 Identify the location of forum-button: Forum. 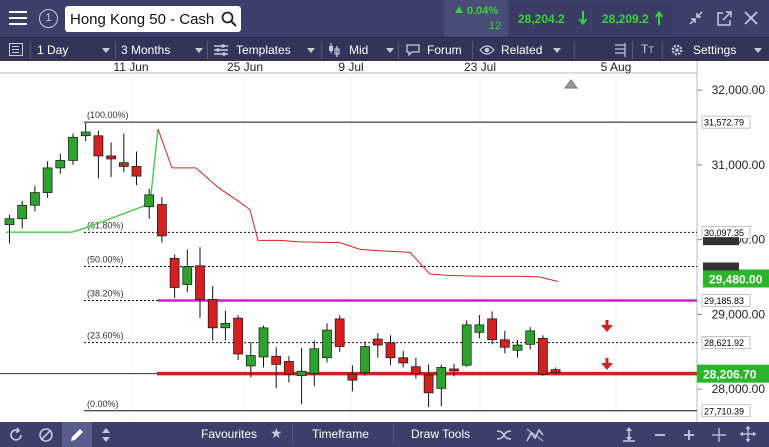
(435, 49).